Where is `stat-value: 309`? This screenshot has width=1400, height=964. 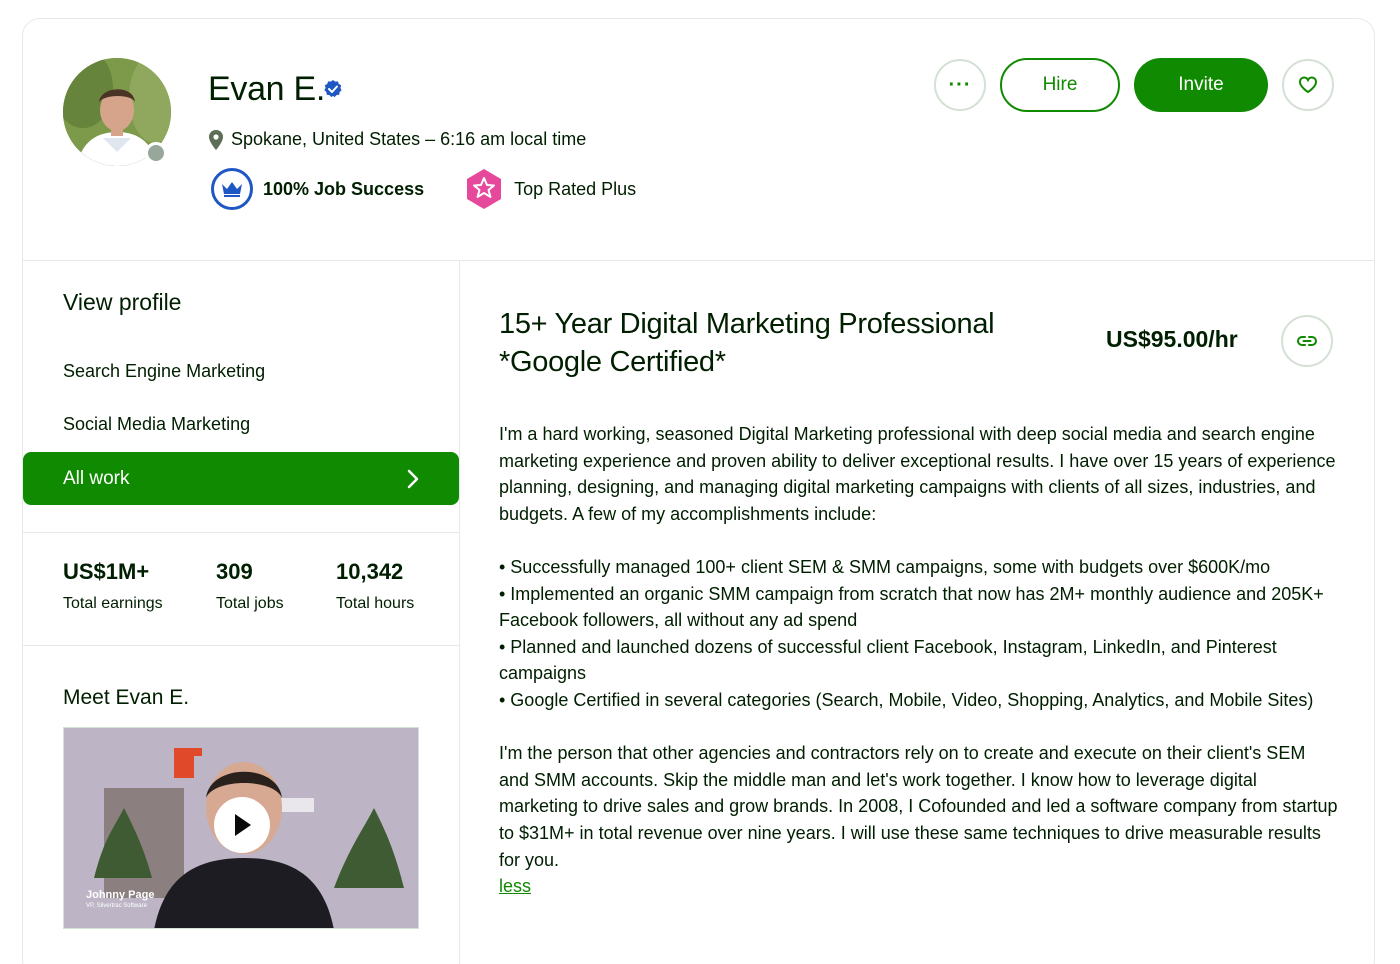 stat-value: 309 is located at coordinates (234, 571).